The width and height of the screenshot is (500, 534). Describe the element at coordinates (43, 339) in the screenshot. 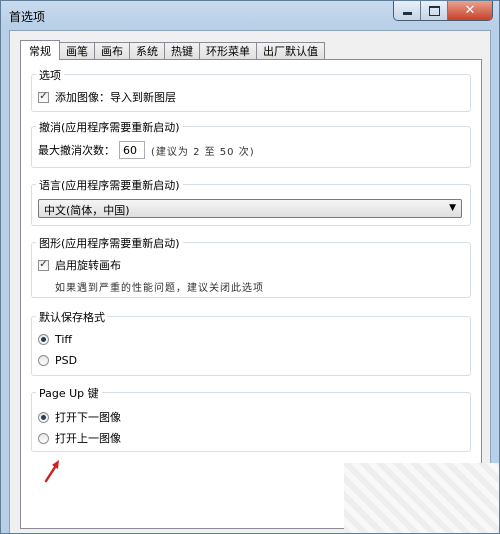

I see `tiff-radio` at that location.